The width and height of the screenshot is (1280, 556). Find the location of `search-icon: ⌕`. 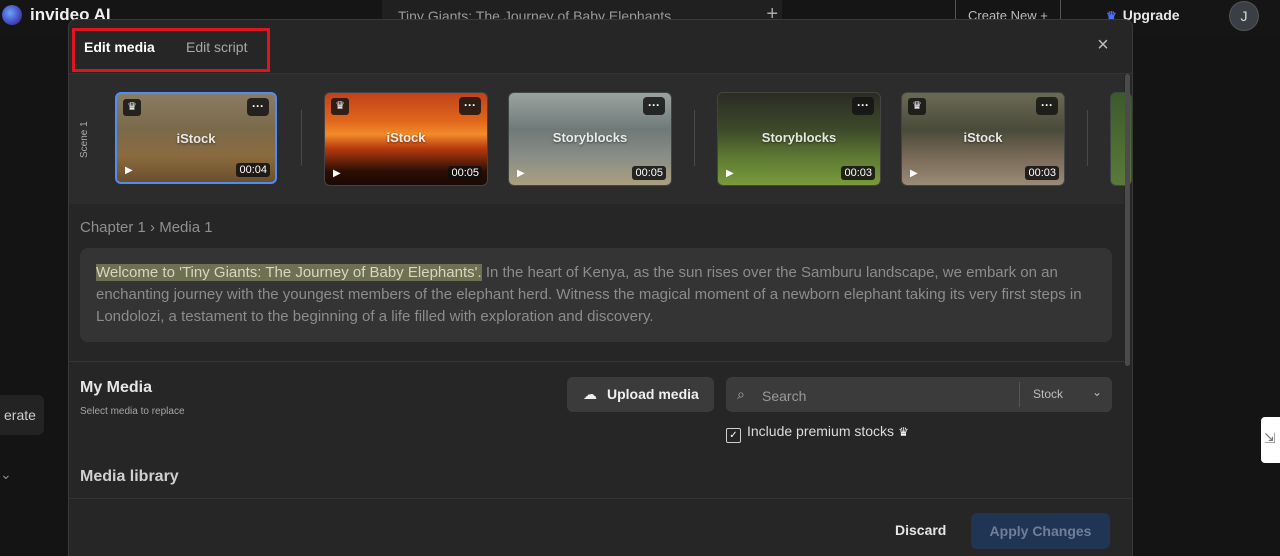

search-icon: ⌕ is located at coordinates (741, 394).